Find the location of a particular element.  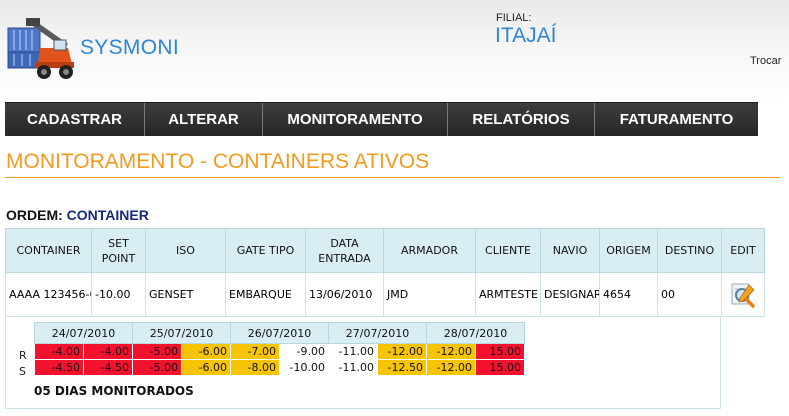

filial-label: FILIAL: is located at coordinates (514, 18).